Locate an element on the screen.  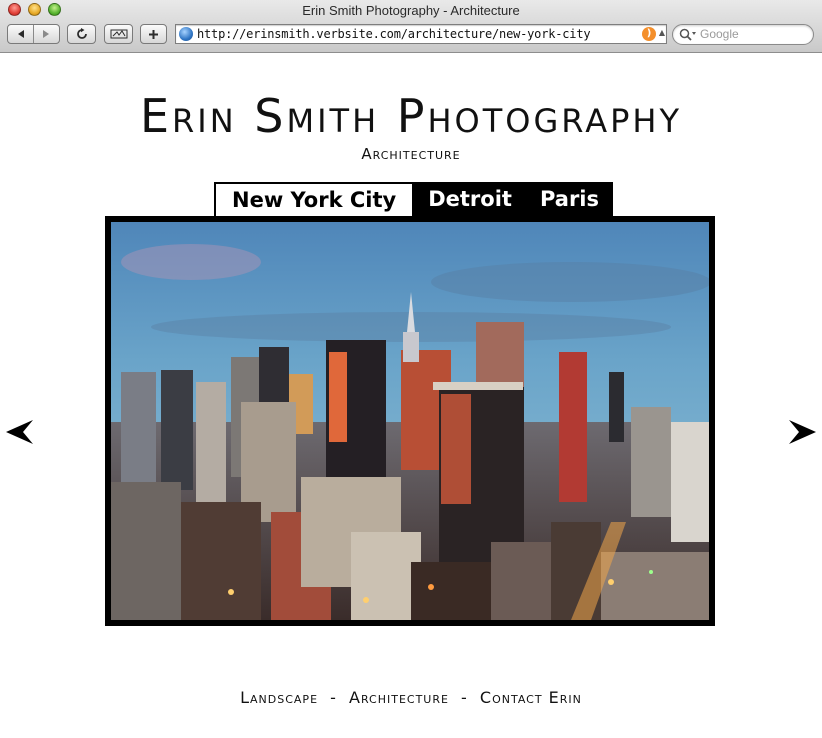
footer-link-landscape: Landscape is located at coordinates (279, 697).